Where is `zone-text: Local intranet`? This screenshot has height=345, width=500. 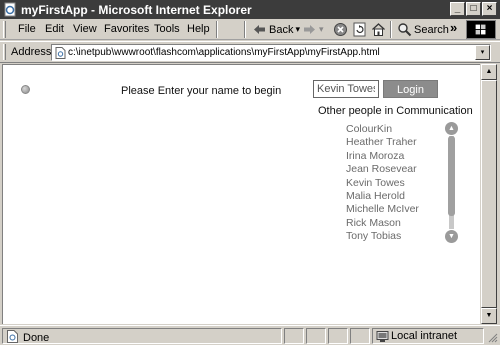 zone-text: Local intranet is located at coordinates (424, 336).